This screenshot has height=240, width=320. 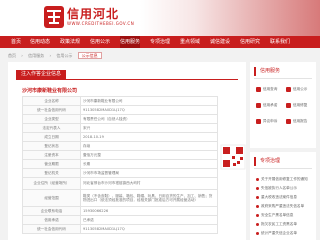 I want to click on services-panel: 信用服务 信用查询 信用公示 信用承诺 信用修复 异议申诉 信用报告, so click(x=283, y=105).